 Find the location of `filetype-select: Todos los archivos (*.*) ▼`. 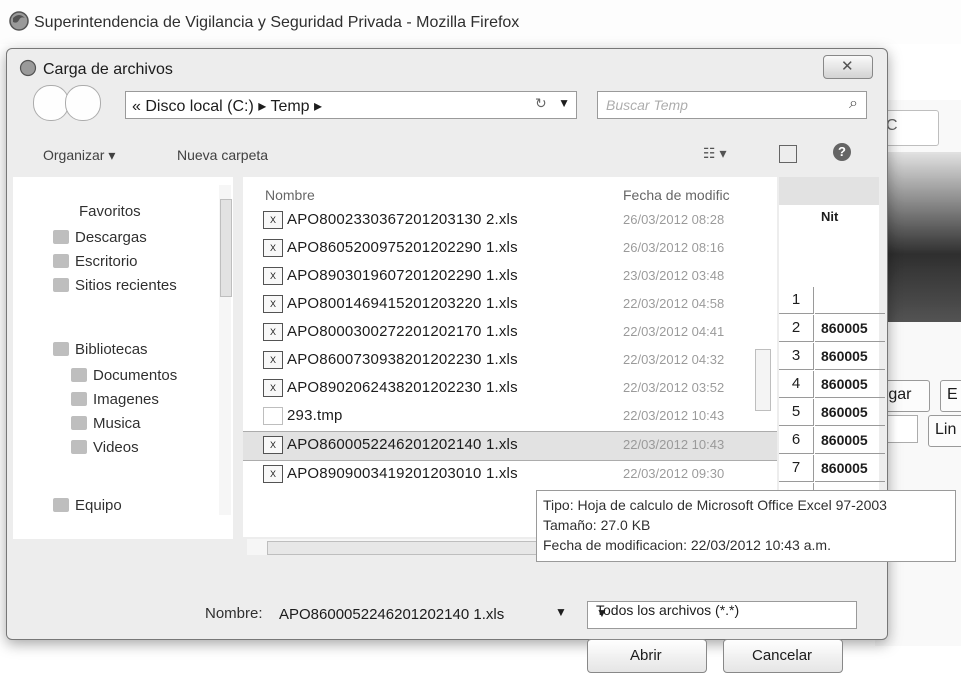

filetype-select: Todos los archivos (*.*) ▼ is located at coordinates (722, 615).